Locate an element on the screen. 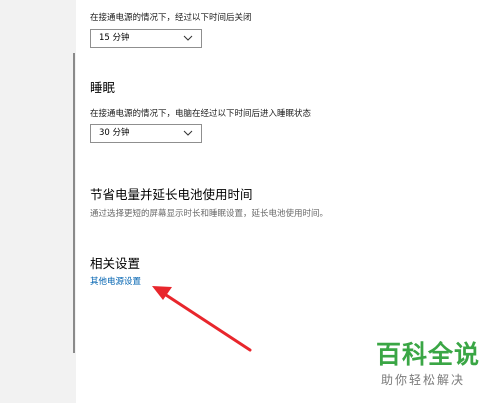 The width and height of the screenshot is (500, 403). arrow-head is located at coordinates (162, 293).